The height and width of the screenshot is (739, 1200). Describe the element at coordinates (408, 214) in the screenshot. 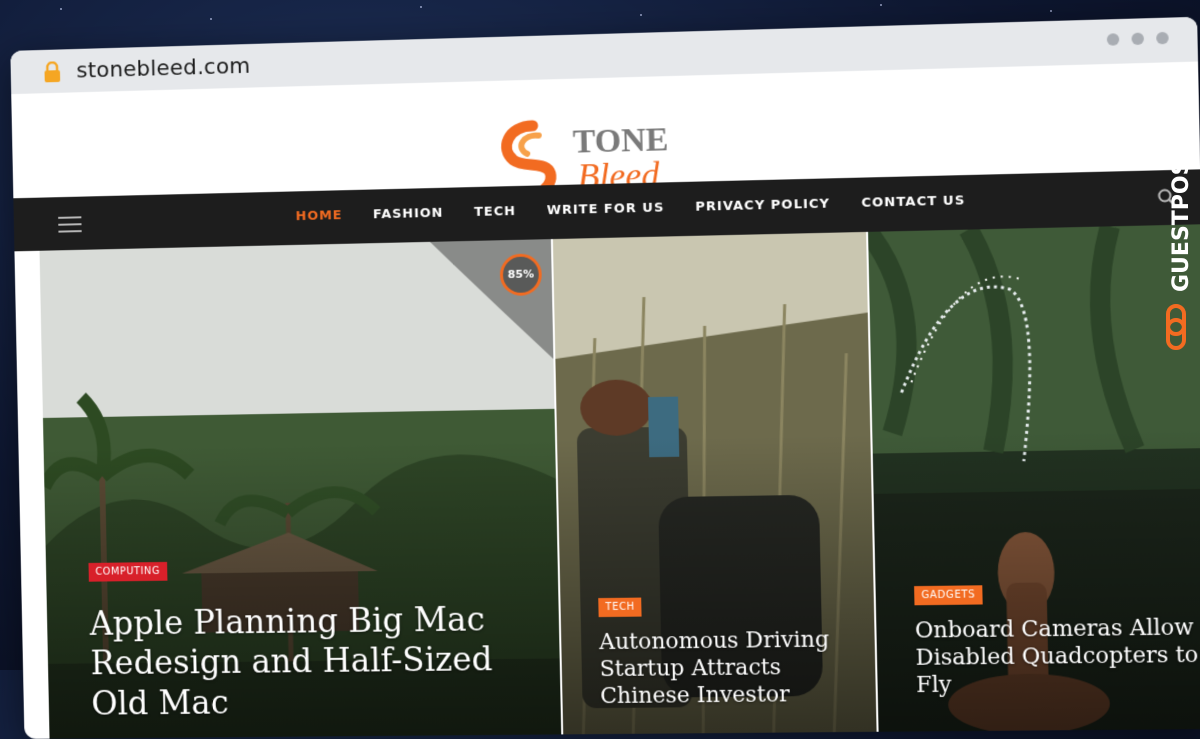

I see `nav-fashion: FASHION` at that location.